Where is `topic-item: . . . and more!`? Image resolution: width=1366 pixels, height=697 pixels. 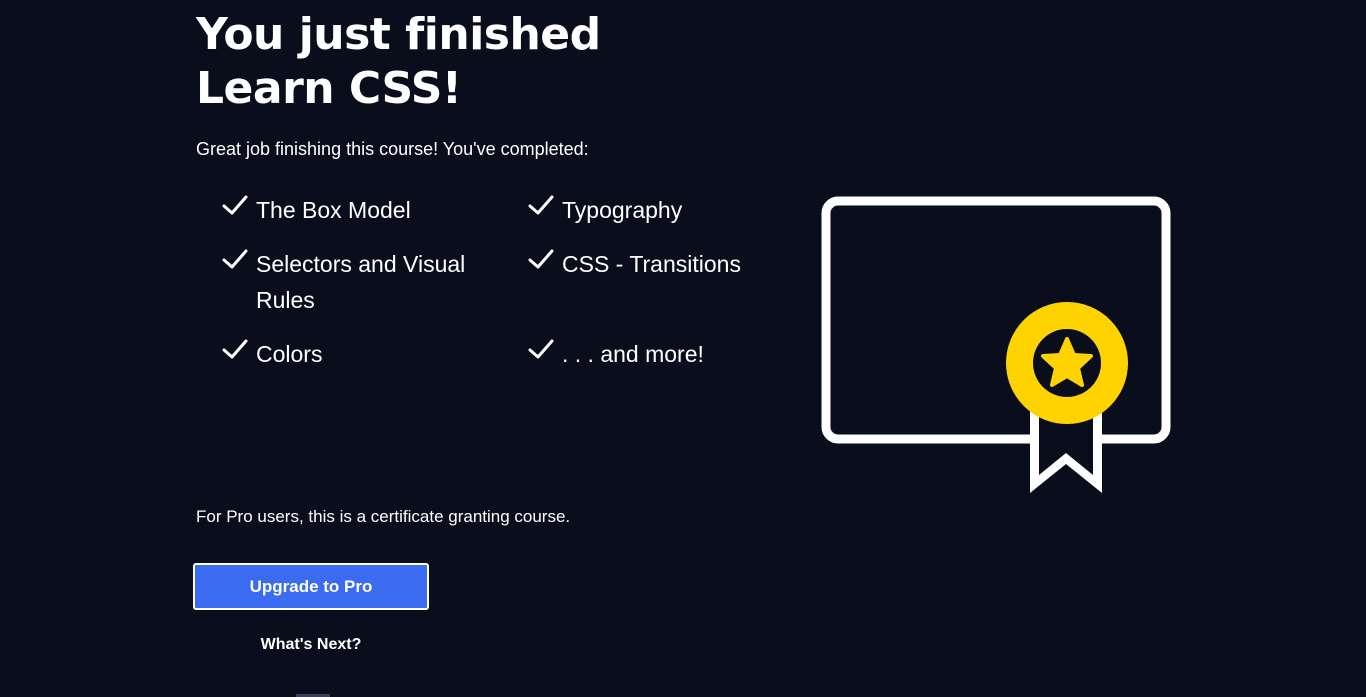 topic-item: . . . and more! is located at coordinates (616, 354).